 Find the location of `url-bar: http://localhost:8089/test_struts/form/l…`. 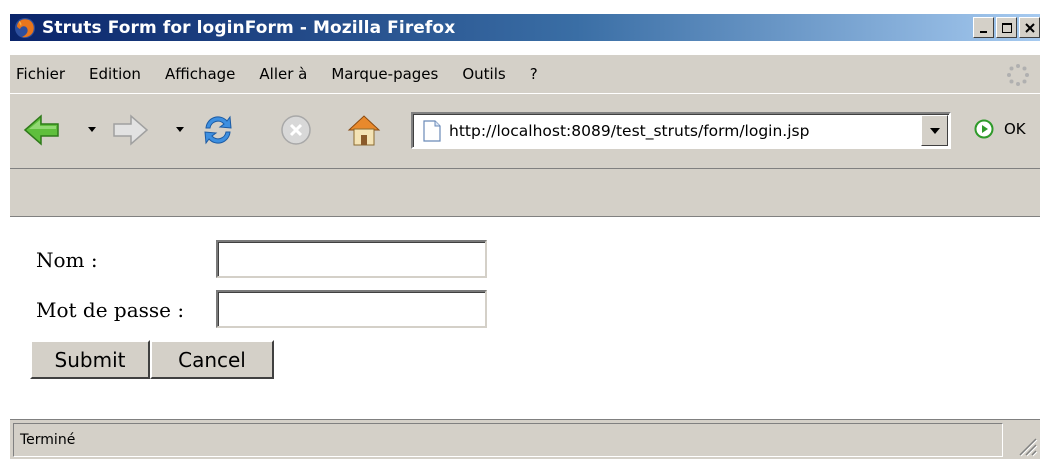

url-bar: http://localhost:8089/test_struts/form/l… is located at coordinates (681, 130).